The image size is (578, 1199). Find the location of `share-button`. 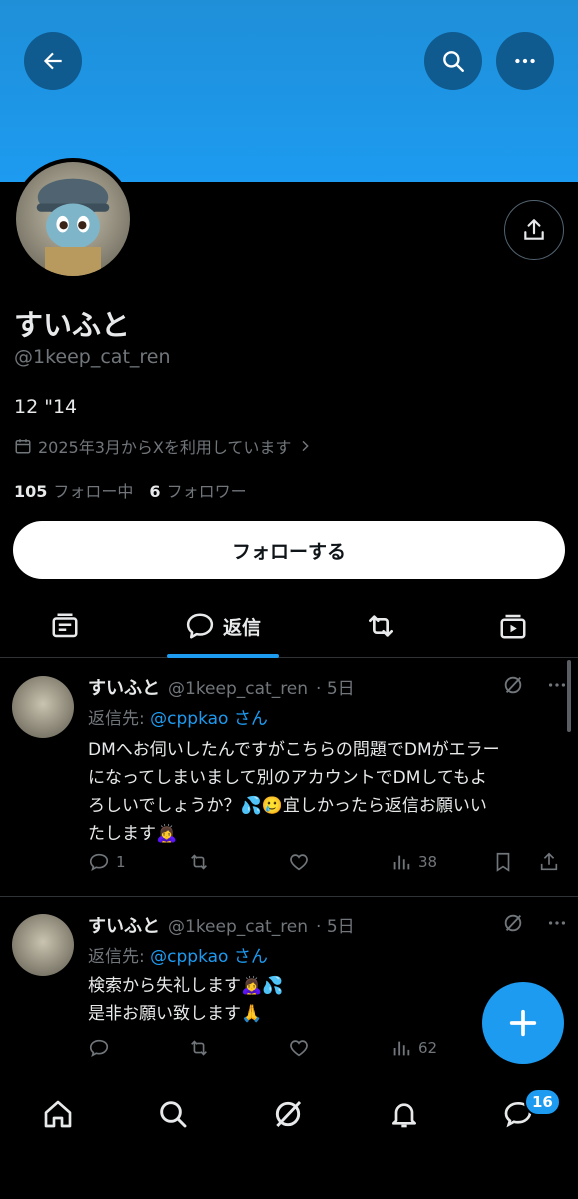

share-button is located at coordinates (534, 230).